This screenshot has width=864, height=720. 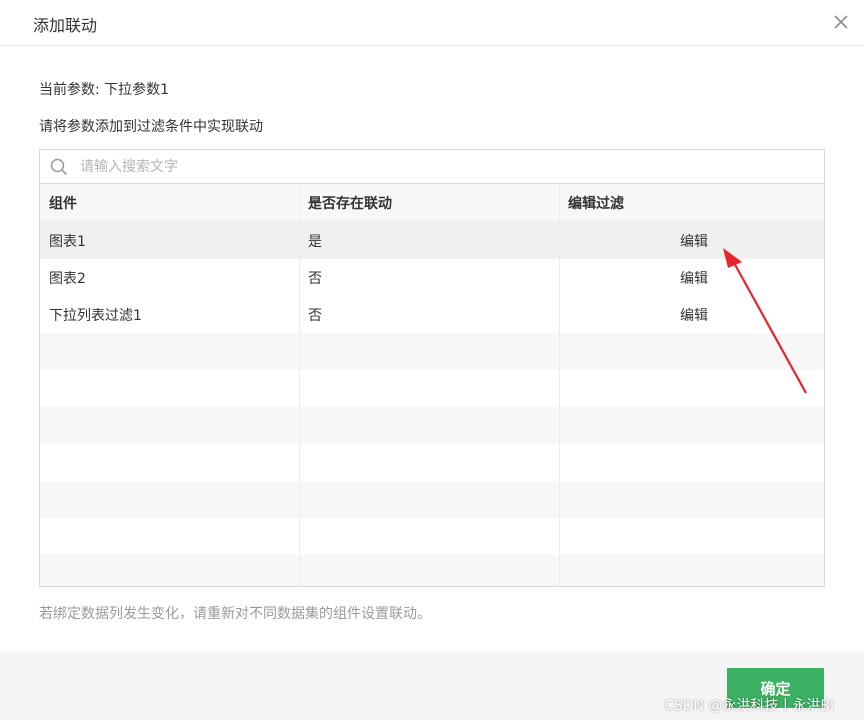 I want to click on close-button, so click(x=841, y=22).